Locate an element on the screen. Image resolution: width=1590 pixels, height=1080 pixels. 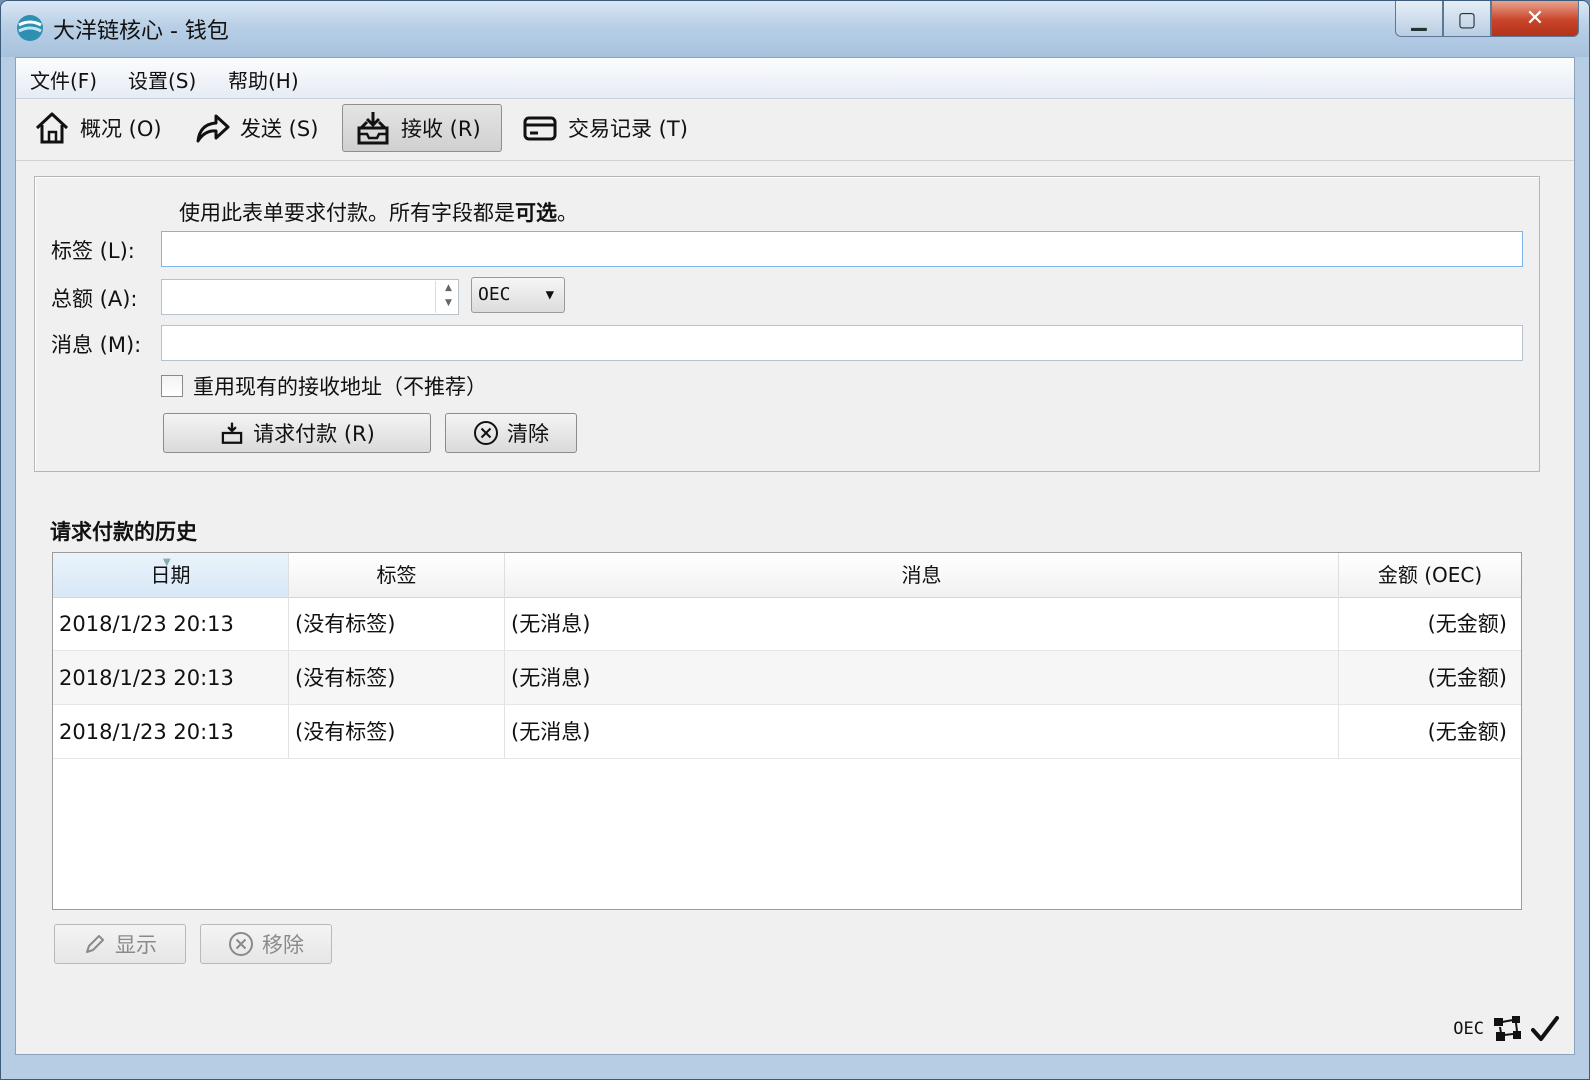
minimize-icon: ▁ is located at coordinates (1419, 18).